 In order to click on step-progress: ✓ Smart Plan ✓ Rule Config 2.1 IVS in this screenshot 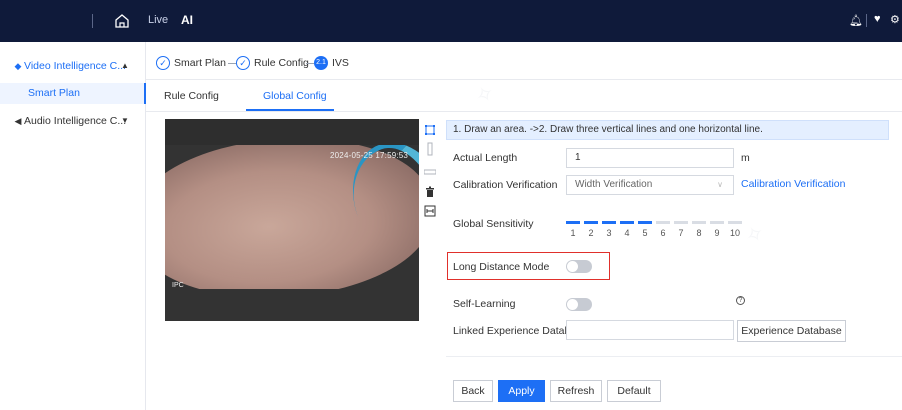, I will do `click(524, 61)`.